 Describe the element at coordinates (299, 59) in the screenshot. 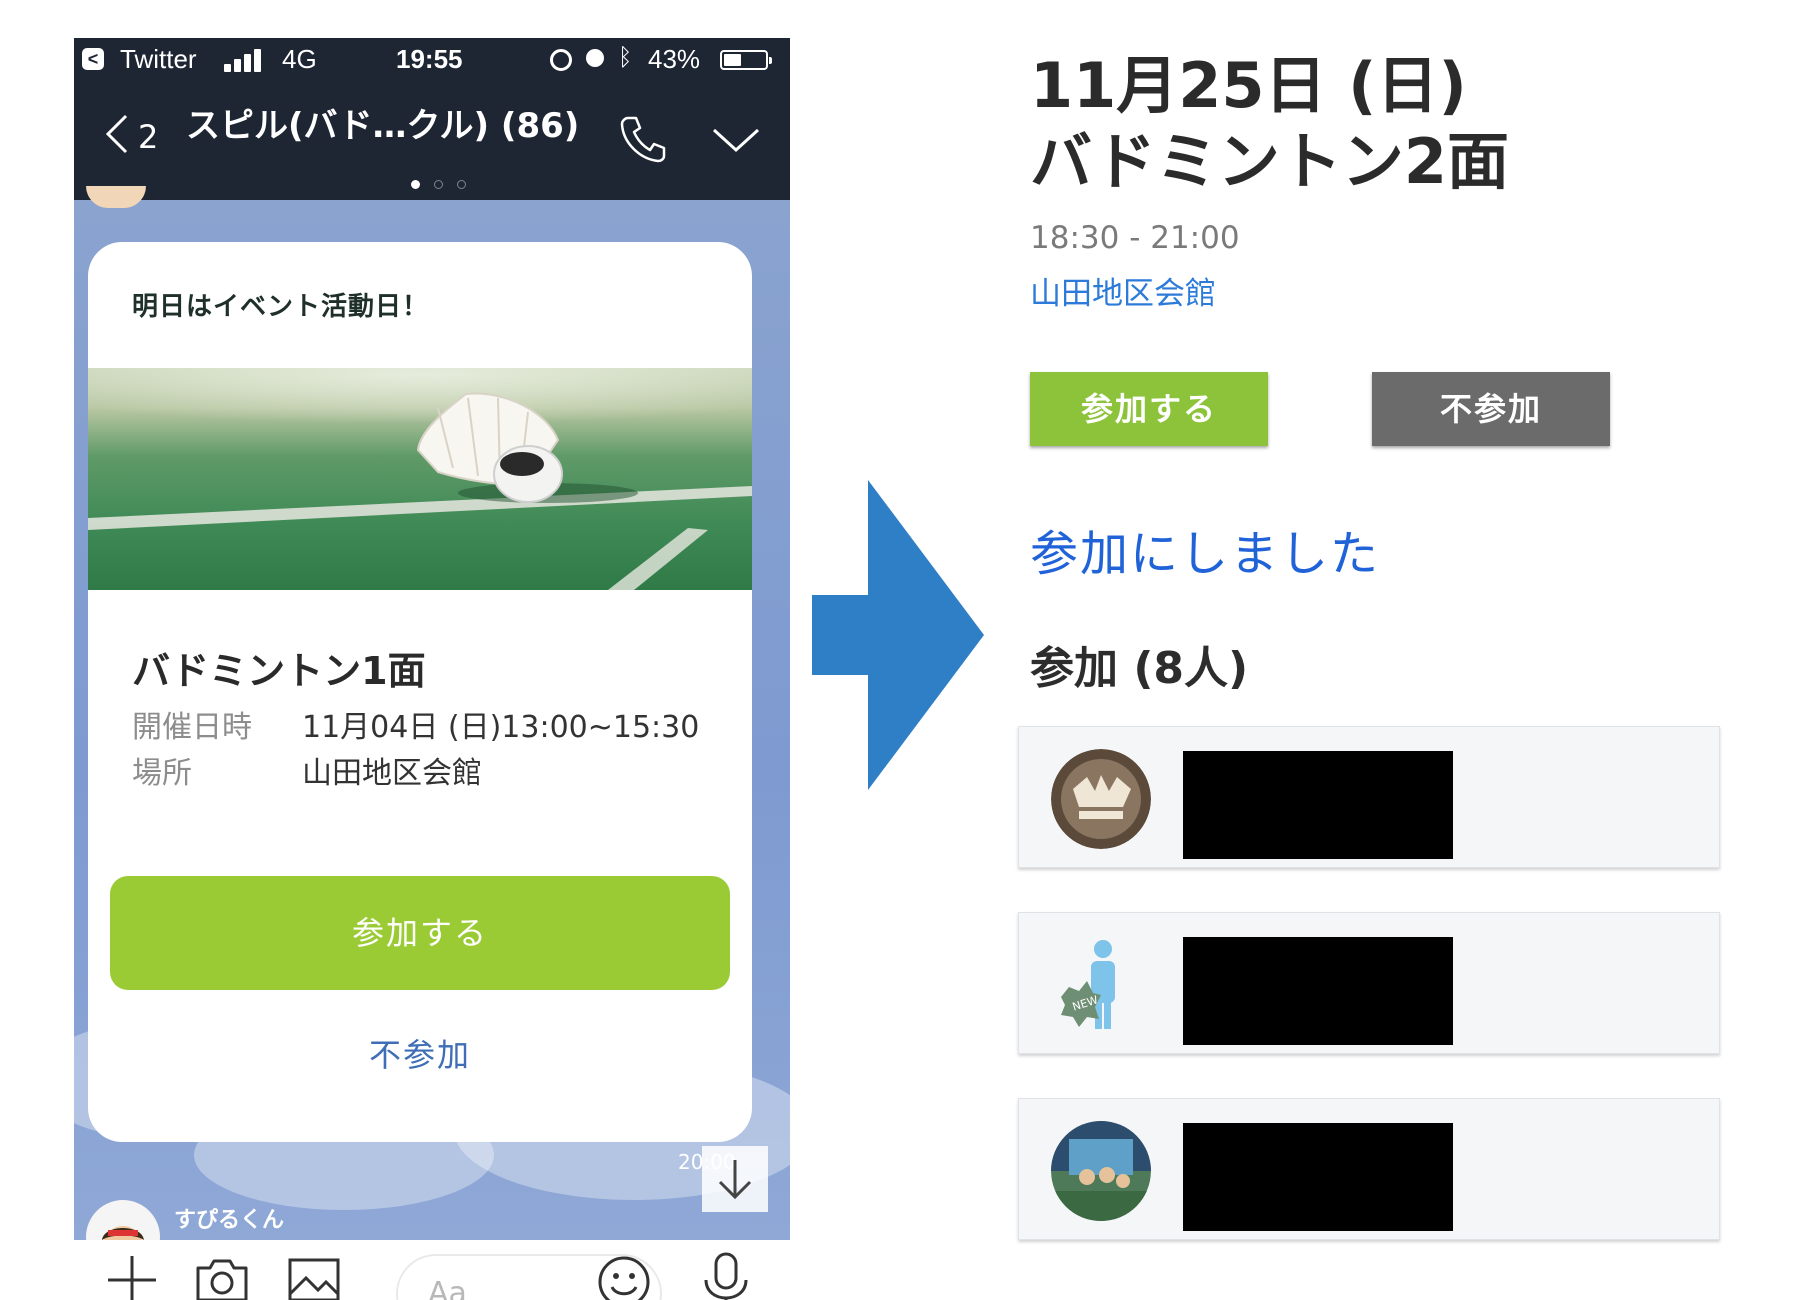

I see `network-type: 4G` at that location.